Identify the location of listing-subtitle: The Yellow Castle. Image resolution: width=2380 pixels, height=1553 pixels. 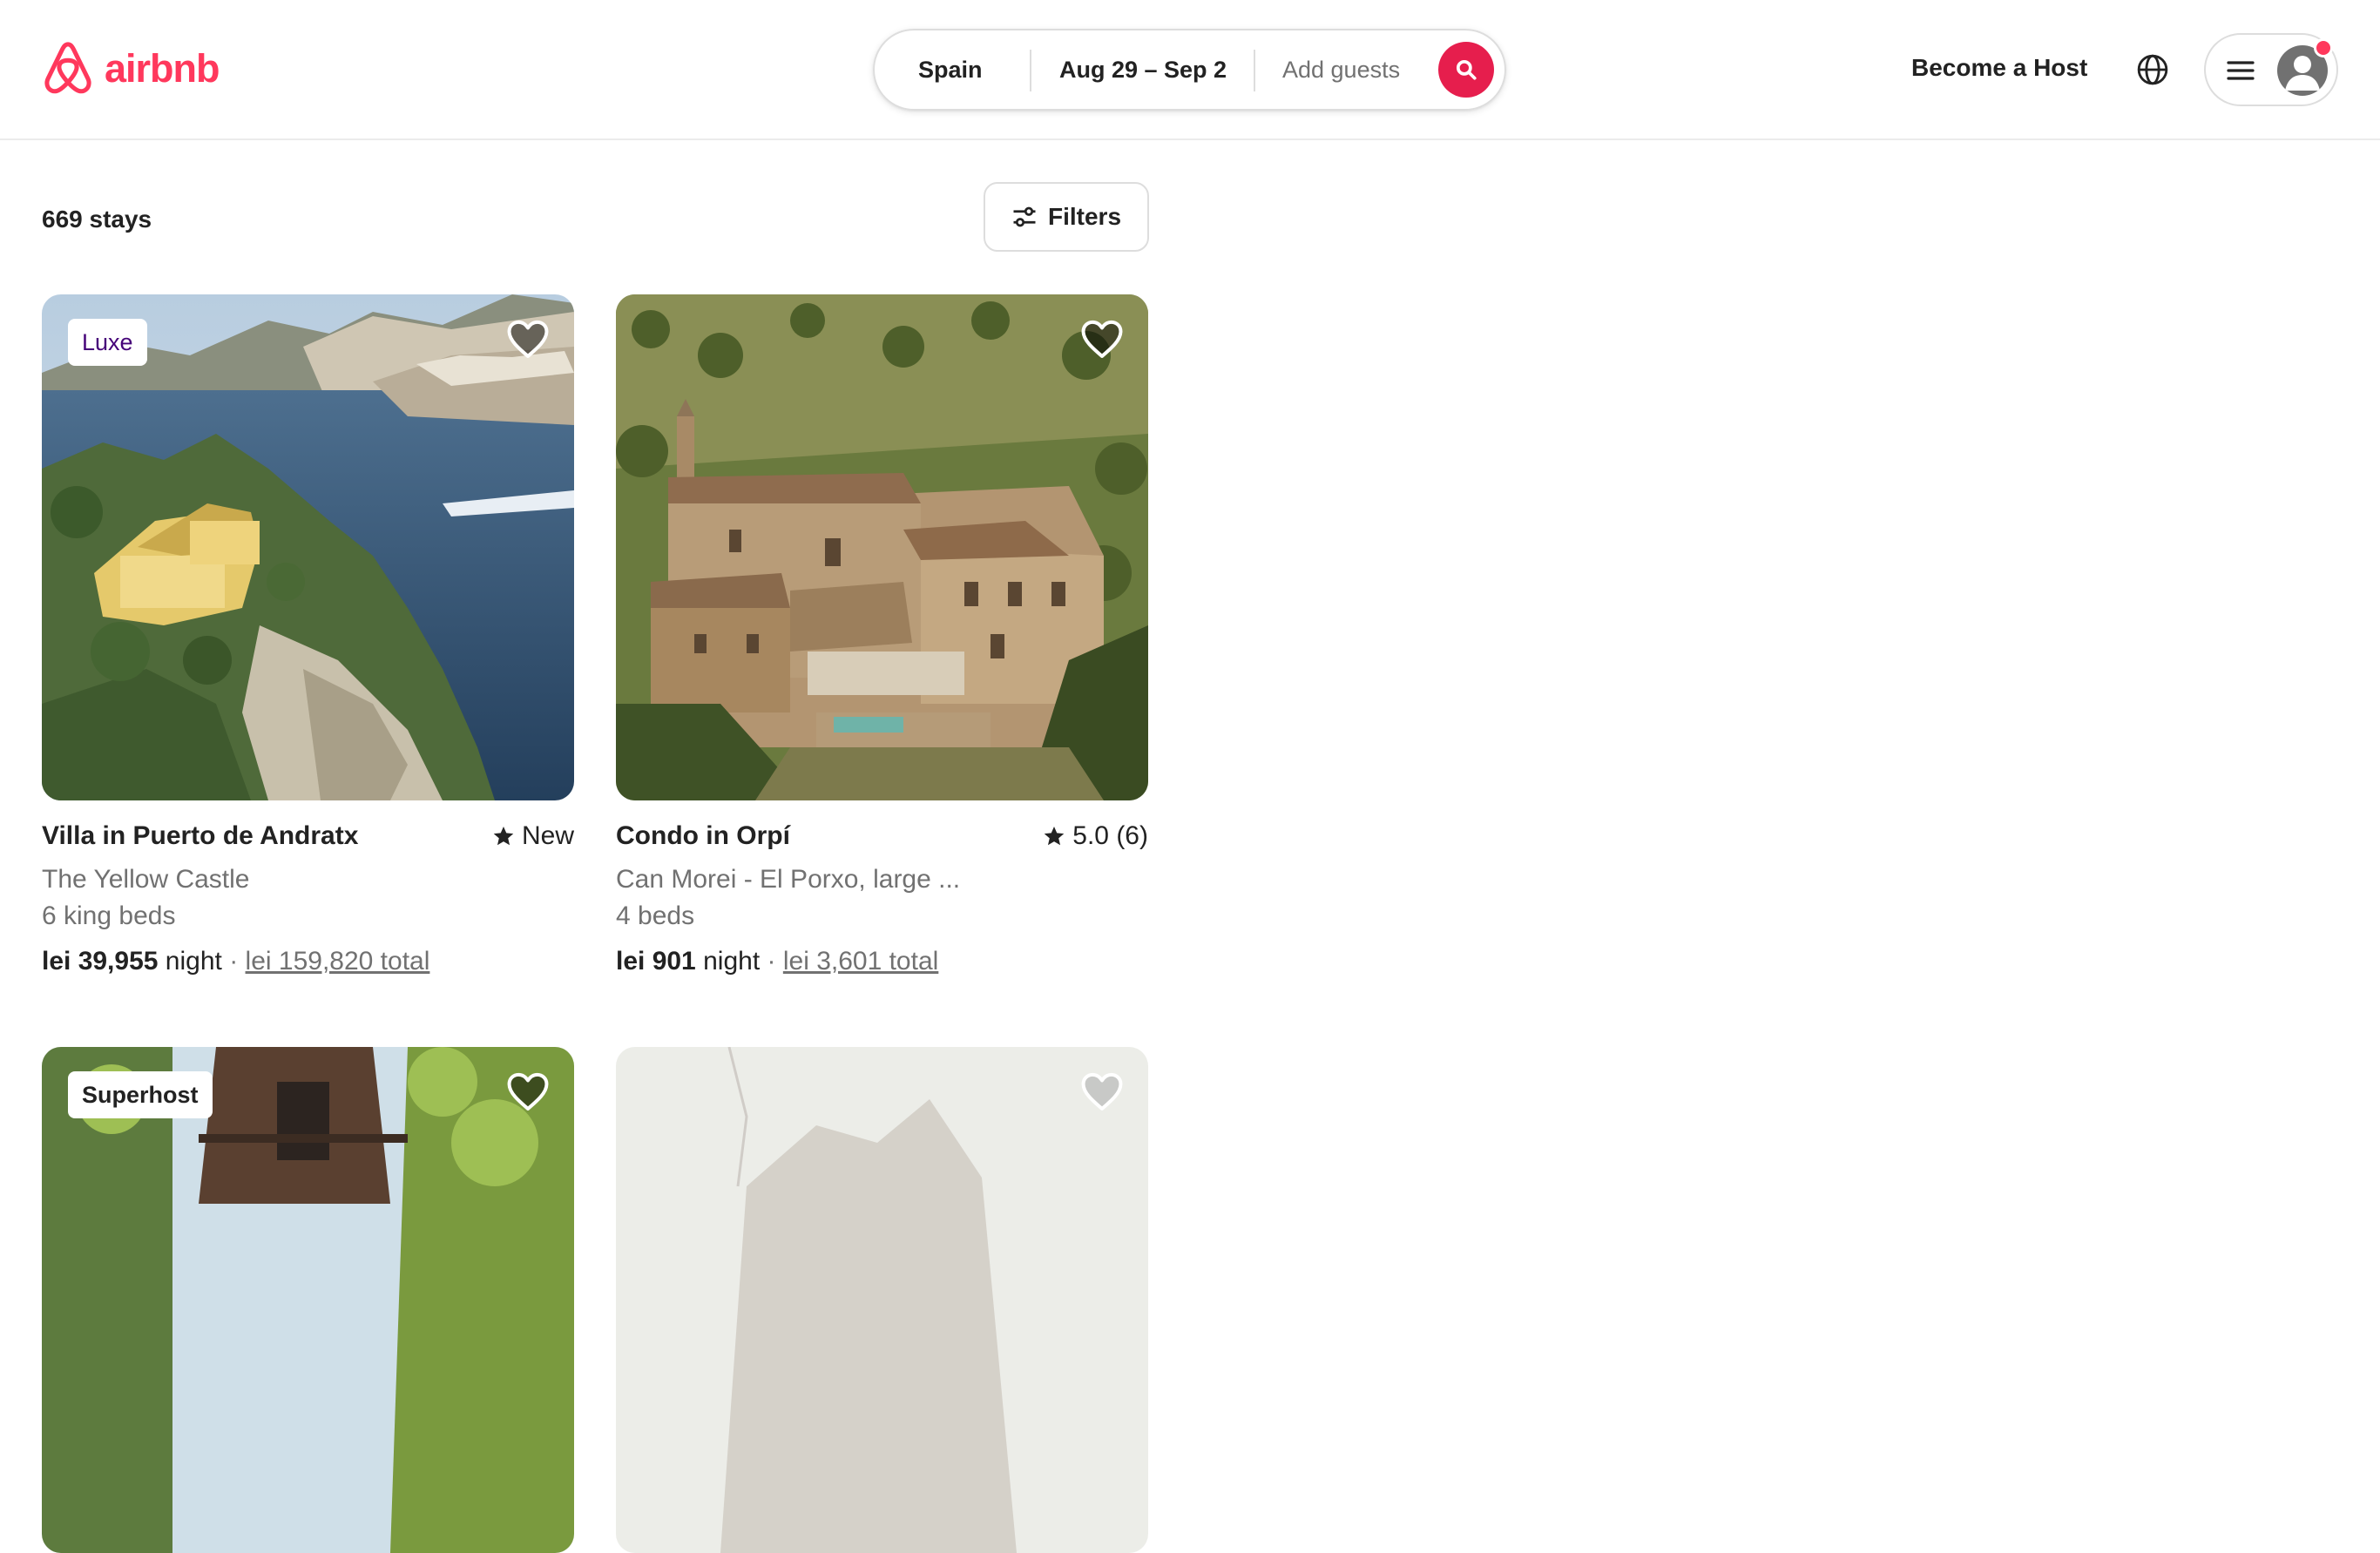
(146, 879).